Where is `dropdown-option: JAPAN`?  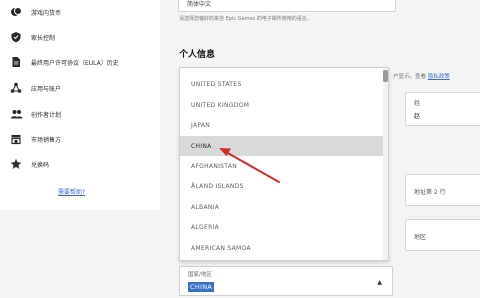
dropdown-option: JAPAN is located at coordinates (284, 125).